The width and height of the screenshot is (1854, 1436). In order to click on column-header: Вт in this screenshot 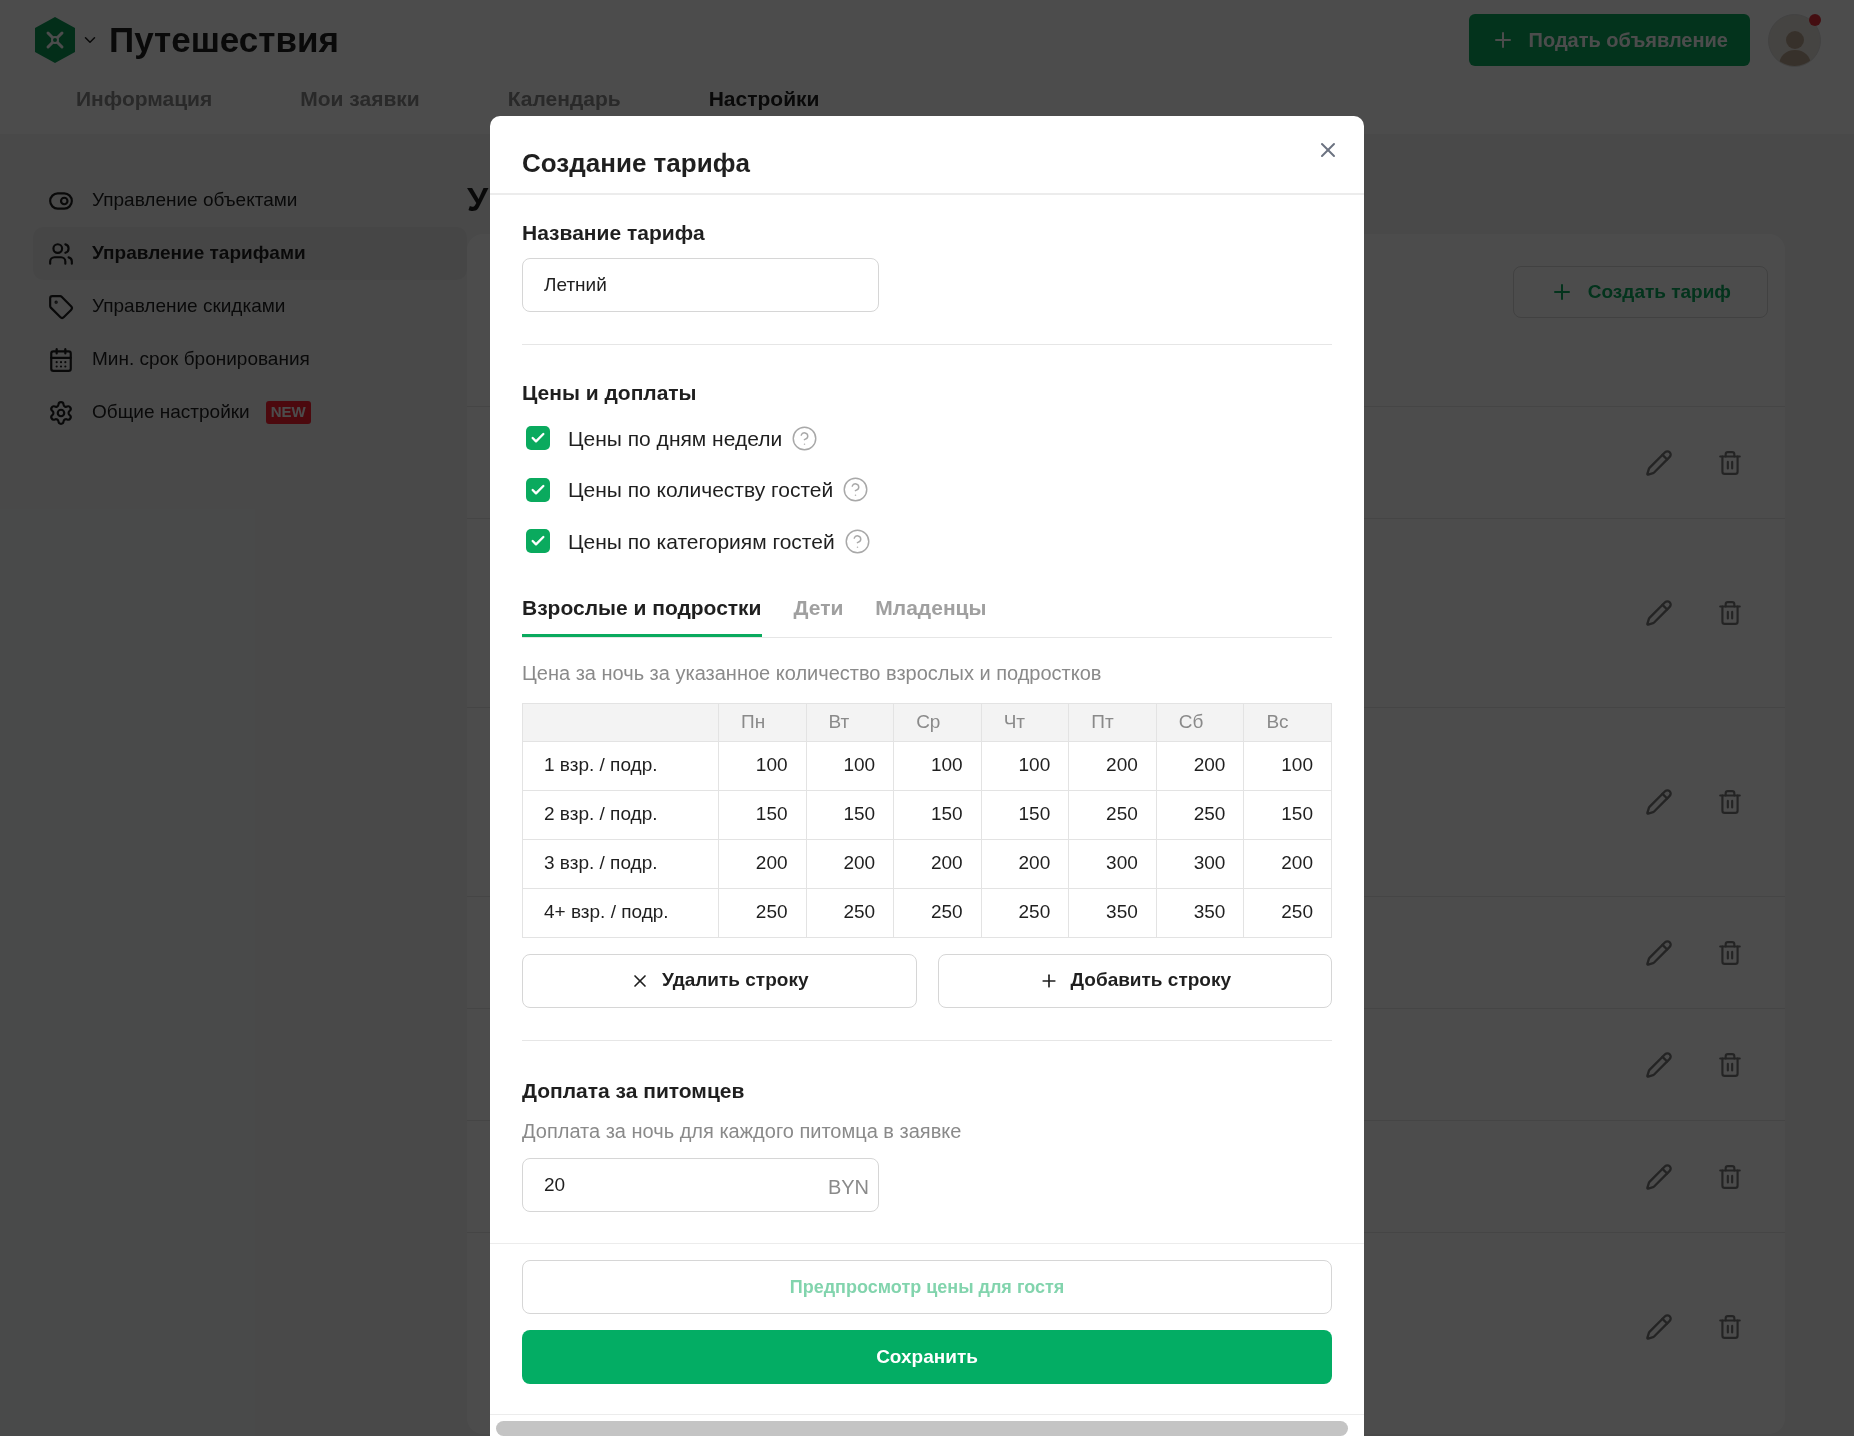, I will do `click(850, 722)`.